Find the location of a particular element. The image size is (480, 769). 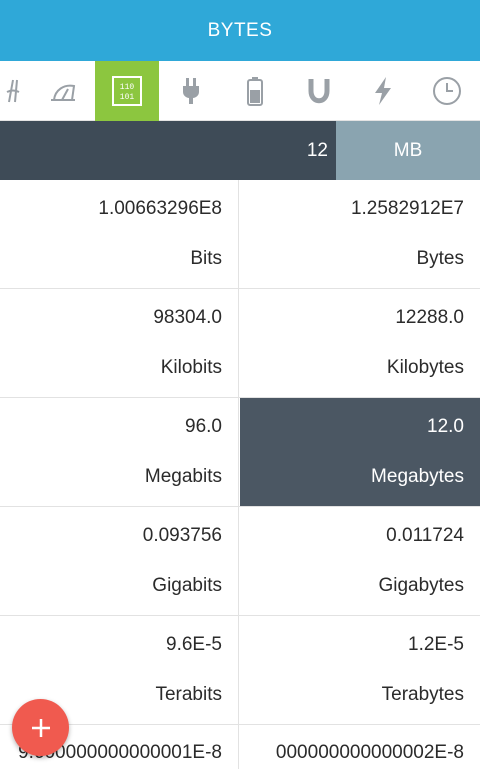

result-unit: Bytes is located at coordinates (440, 258).